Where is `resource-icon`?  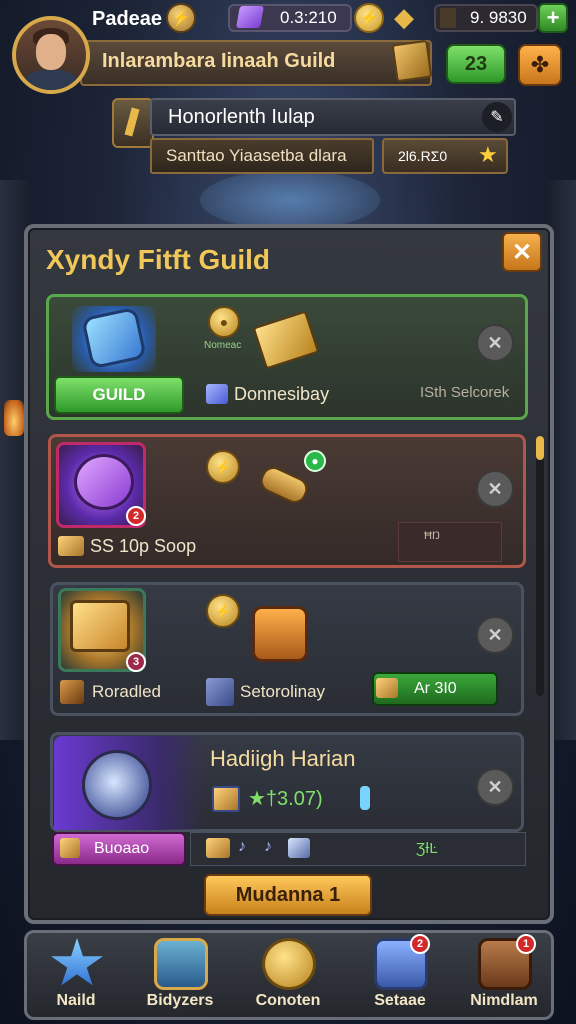
resource-icon is located at coordinates (448, 18).